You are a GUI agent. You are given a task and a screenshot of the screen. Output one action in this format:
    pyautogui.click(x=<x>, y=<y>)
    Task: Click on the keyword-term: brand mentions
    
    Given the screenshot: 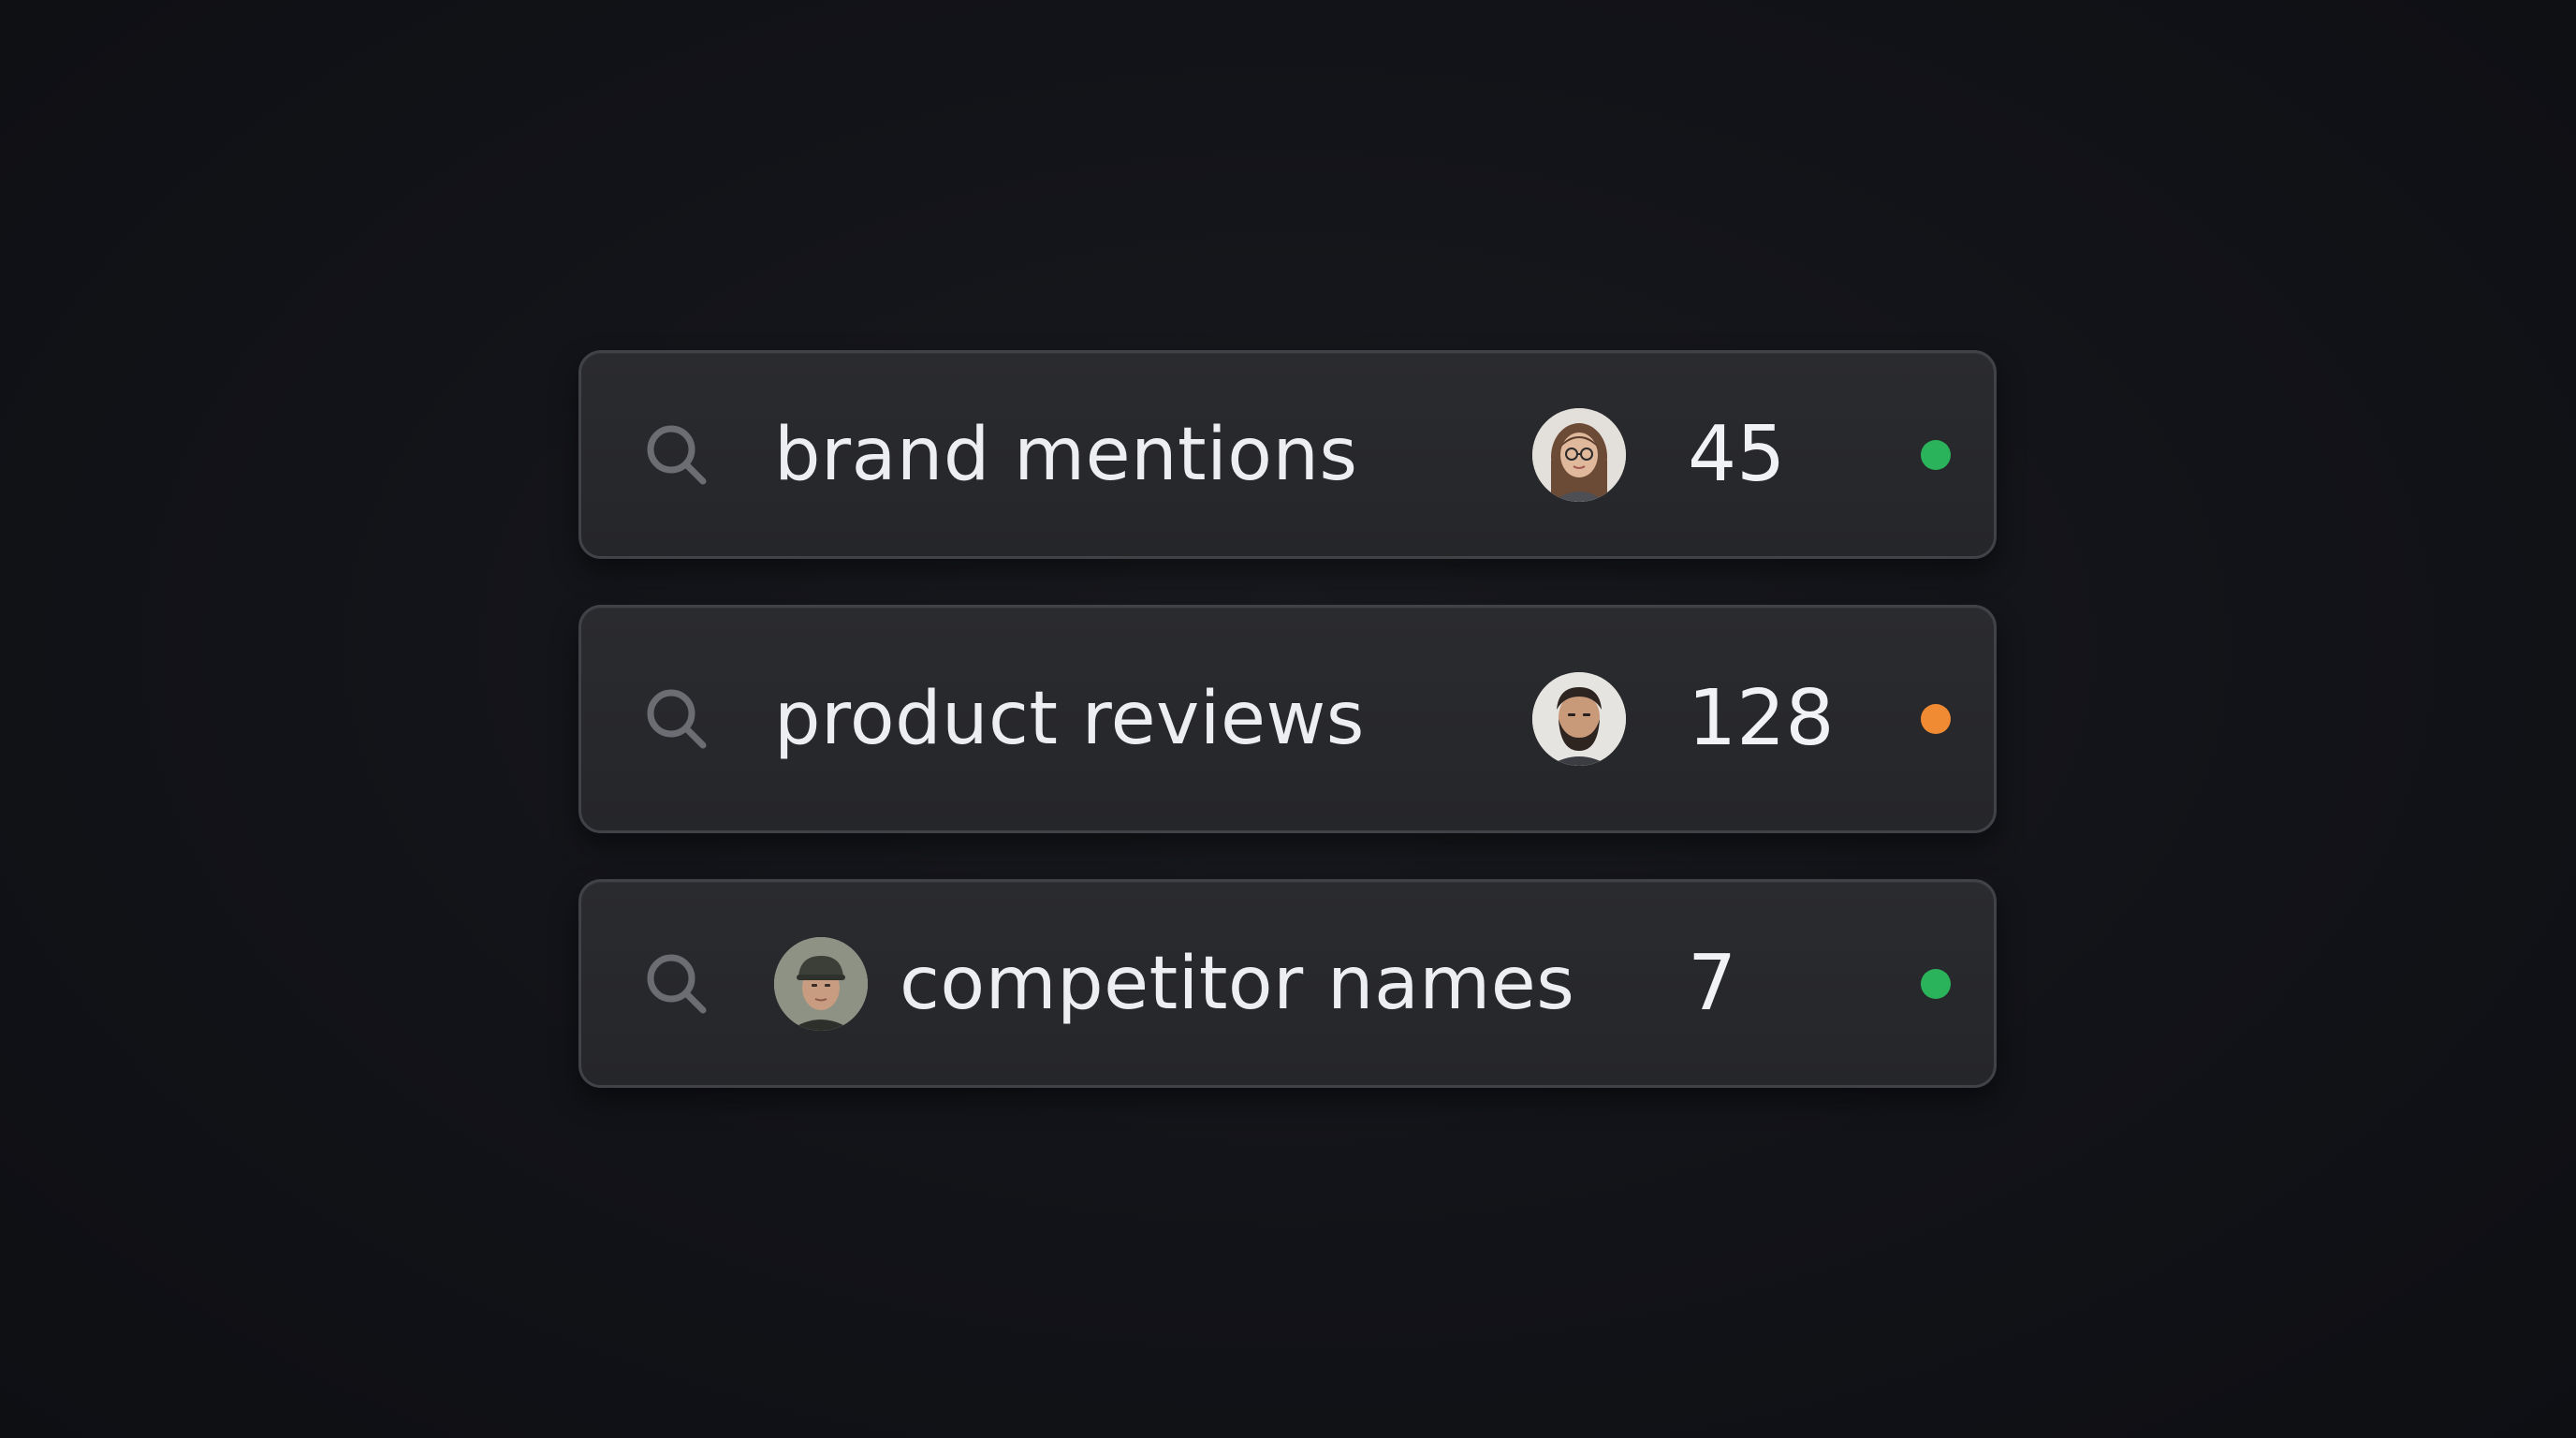 What is the action you would take?
    pyautogui.click(x=1066, y=454)
    